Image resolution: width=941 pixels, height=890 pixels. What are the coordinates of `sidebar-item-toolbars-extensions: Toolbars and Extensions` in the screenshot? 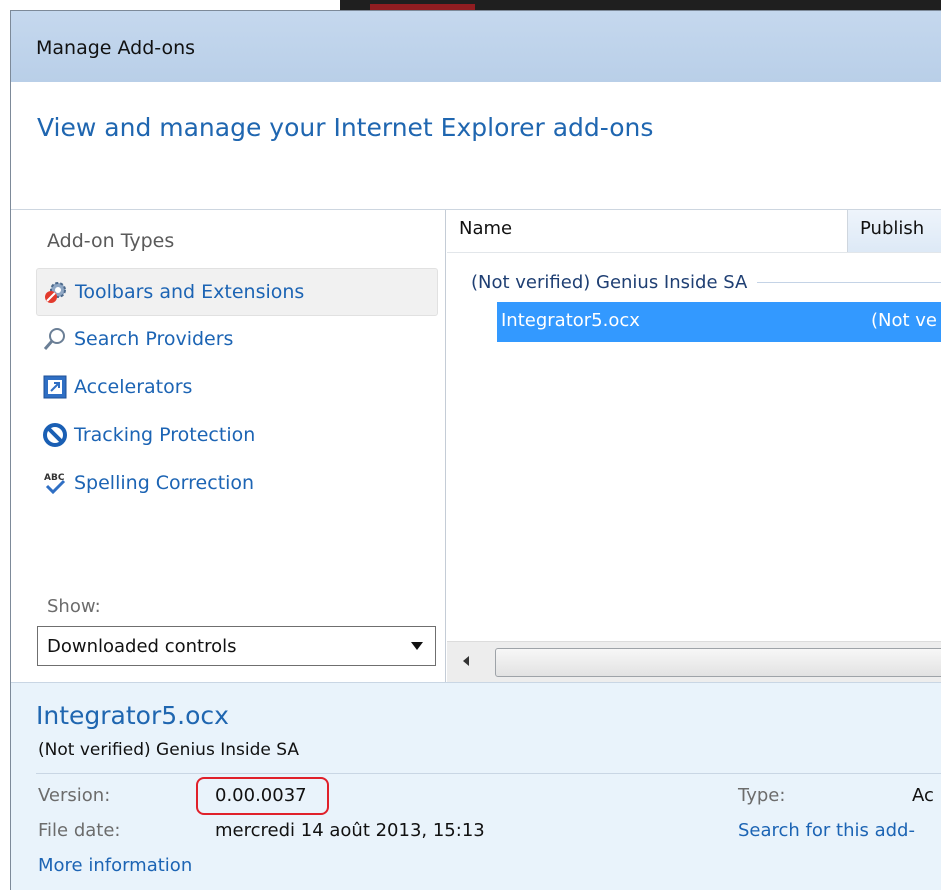 It's located at (237, 292).